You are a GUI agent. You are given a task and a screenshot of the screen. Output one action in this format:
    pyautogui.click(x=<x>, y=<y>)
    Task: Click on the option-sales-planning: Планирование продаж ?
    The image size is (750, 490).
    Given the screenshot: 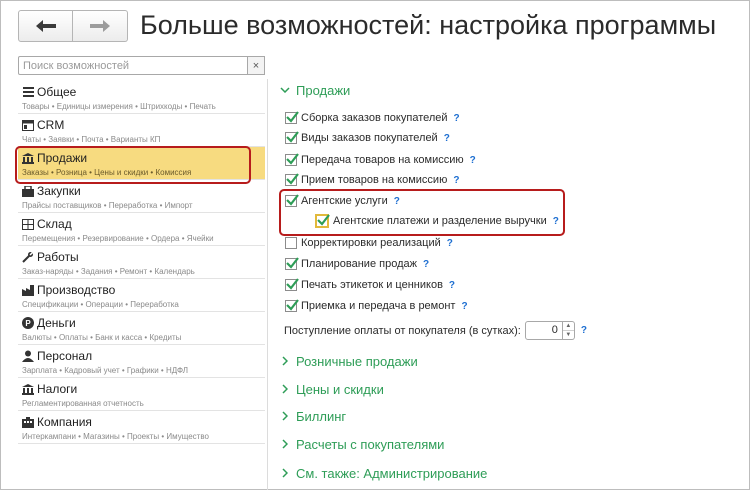 What is the action you would take?
    pyautogui.click(x=357, y=264)
    